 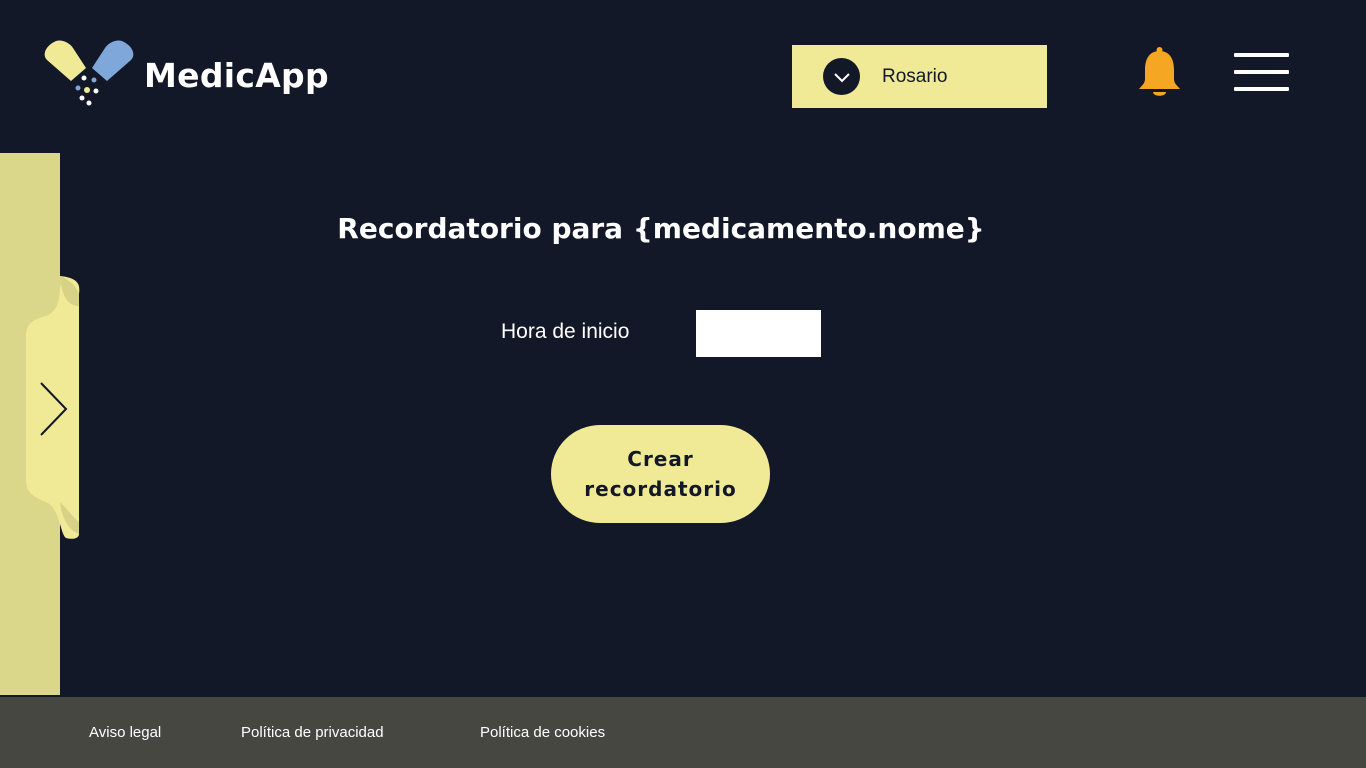 What do you see at coordinates (565, 331) in the screenshot?
I see `start-time-label: Hora de inicio` at bounding box center [565, 331].